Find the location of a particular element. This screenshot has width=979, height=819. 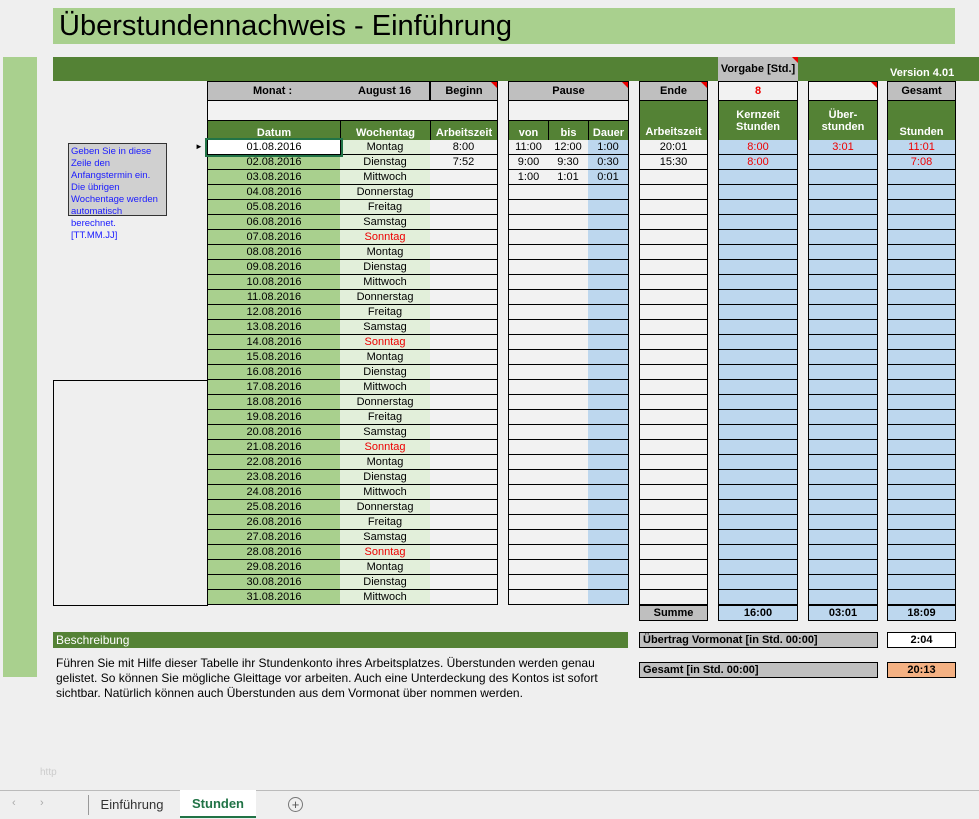

datum-cell: 26.08.2016 is located at coordinates (274, 522).